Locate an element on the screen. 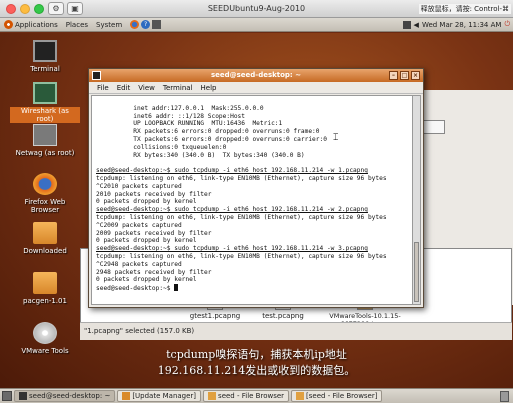 The height and width of the screenshot is (403, 513). terminal-line: inet addr:127.0.0.1 Mask:255.0.0.0 is located at coordinates (180, 108).